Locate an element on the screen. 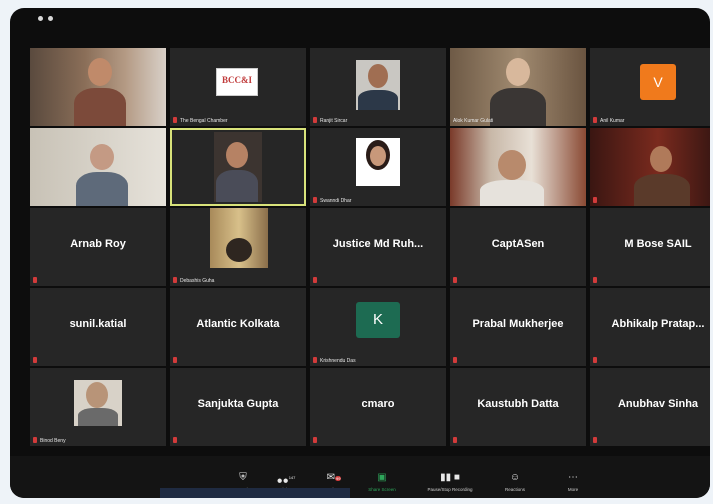 This screenshot has width=713, height=504. tile-name: Alok Kumar Gulati is located at coordinates (473, 121).